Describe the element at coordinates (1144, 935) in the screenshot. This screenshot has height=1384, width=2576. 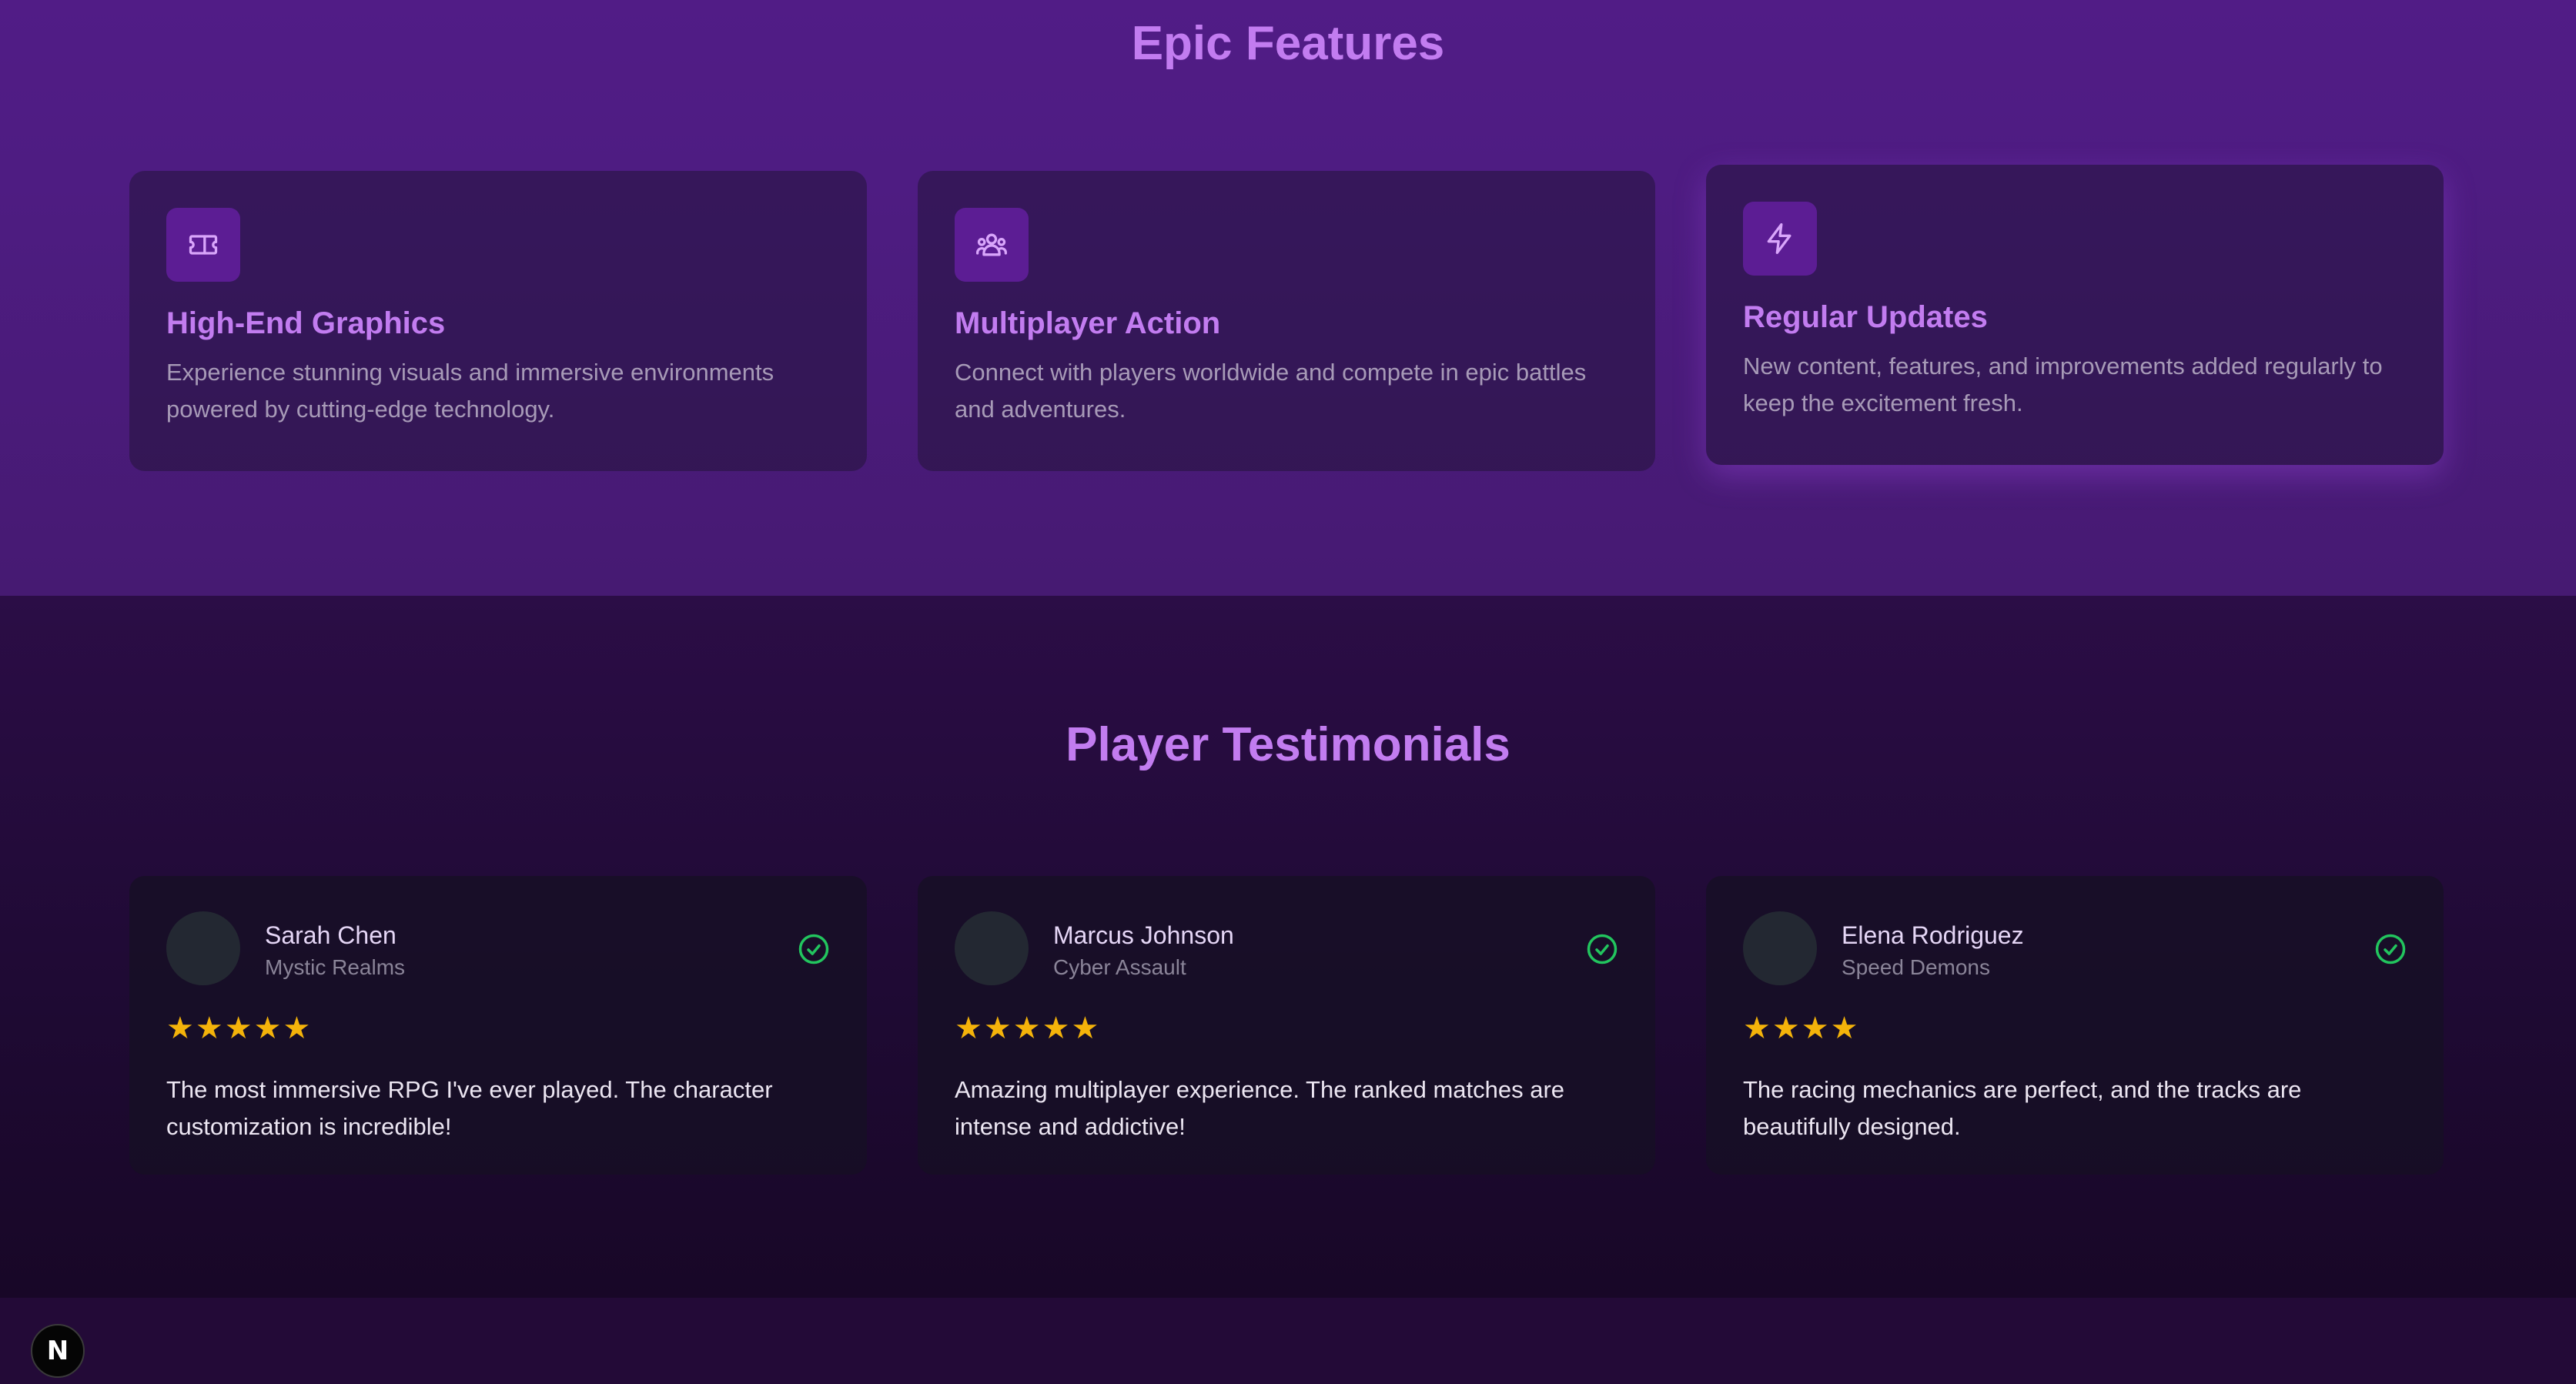
I see `reviewer-name: Marcus Johnson` at that location.